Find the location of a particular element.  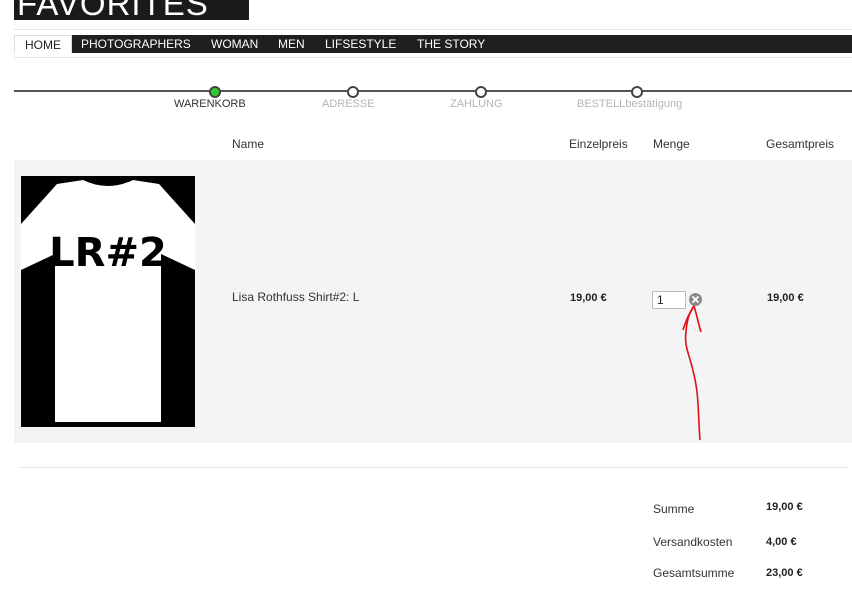

column-header-quantity: Menge is located at coordinates (671, 144).